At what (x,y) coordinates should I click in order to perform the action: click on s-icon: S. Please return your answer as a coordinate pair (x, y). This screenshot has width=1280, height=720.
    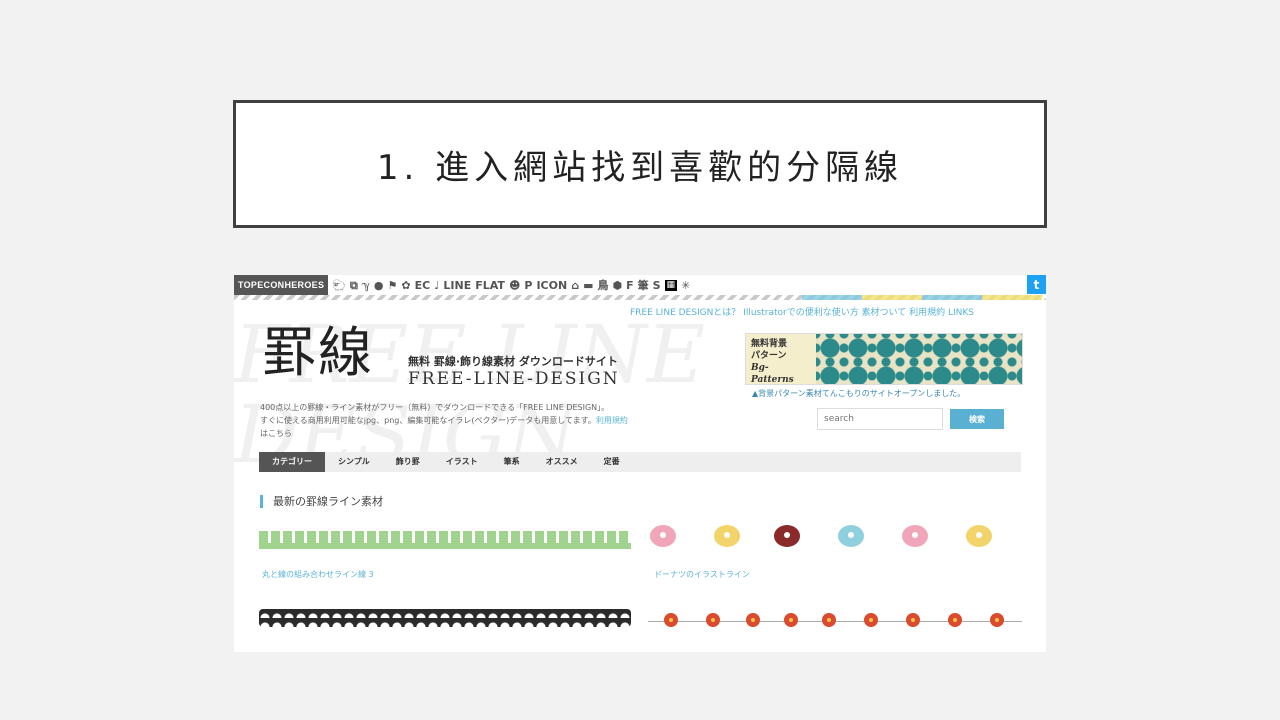
    Looking at the image, I should click on (657, 285).